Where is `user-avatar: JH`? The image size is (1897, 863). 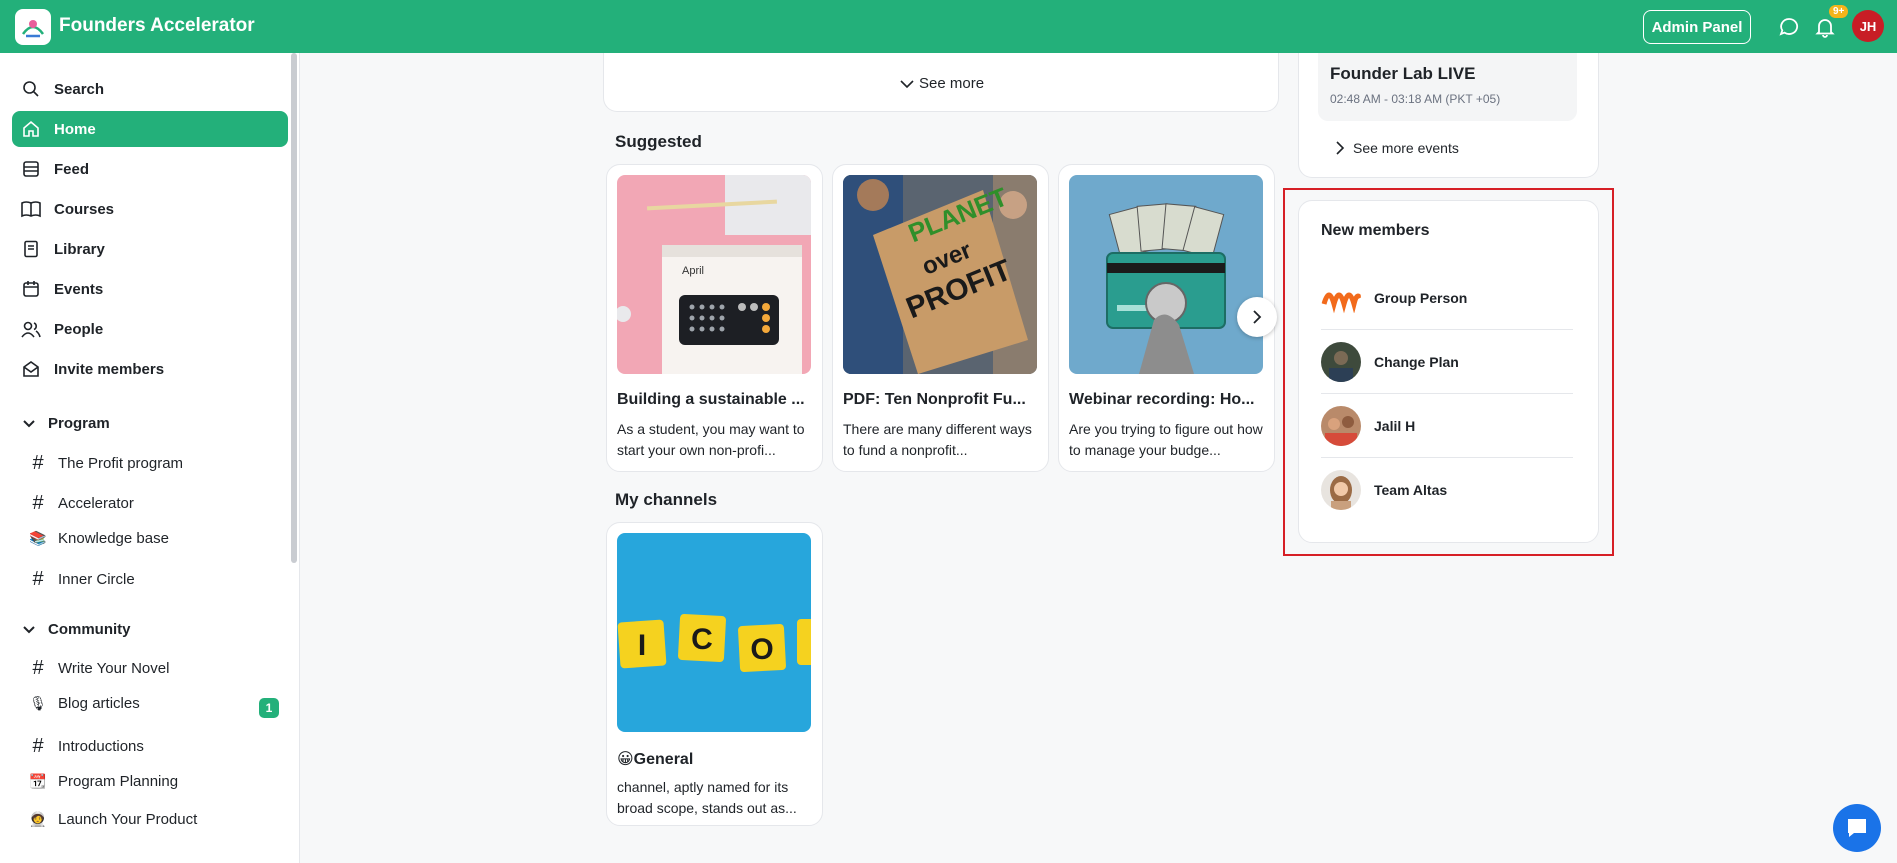
user-avatar: JH is located at coordinates (1868, 26).